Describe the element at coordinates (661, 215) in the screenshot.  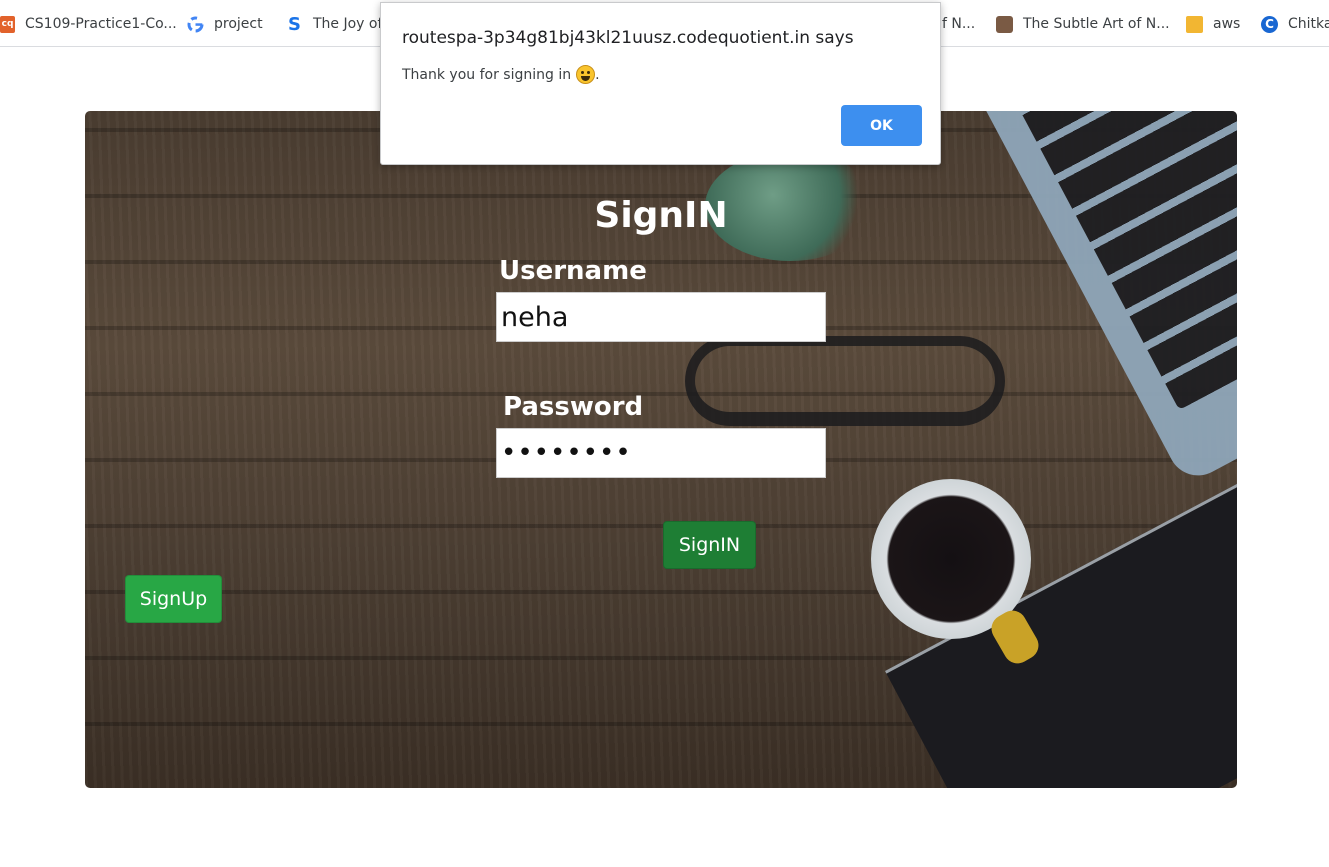
I see `page-title: SignIN` at that location.